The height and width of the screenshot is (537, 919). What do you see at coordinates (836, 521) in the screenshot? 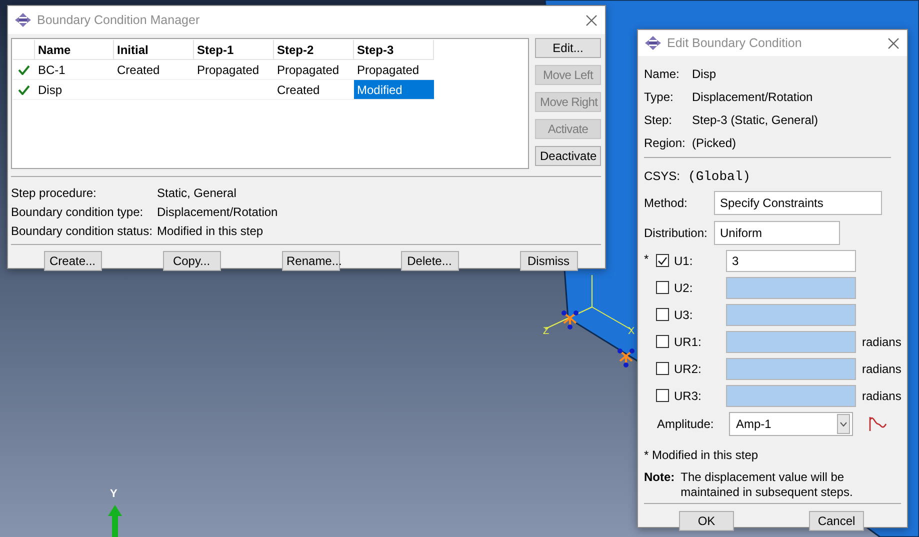
I see `dialog-button: Cancel` at bounding box center [836, 521].